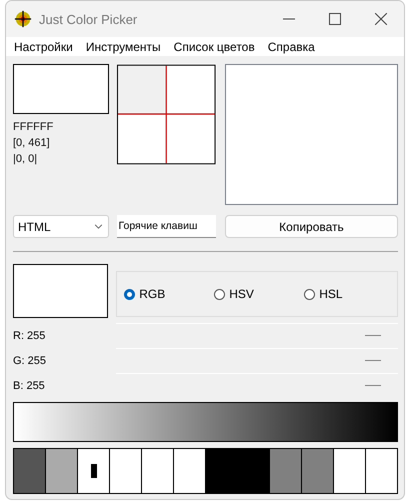  I want to click on close-icon, so click(381, 19).